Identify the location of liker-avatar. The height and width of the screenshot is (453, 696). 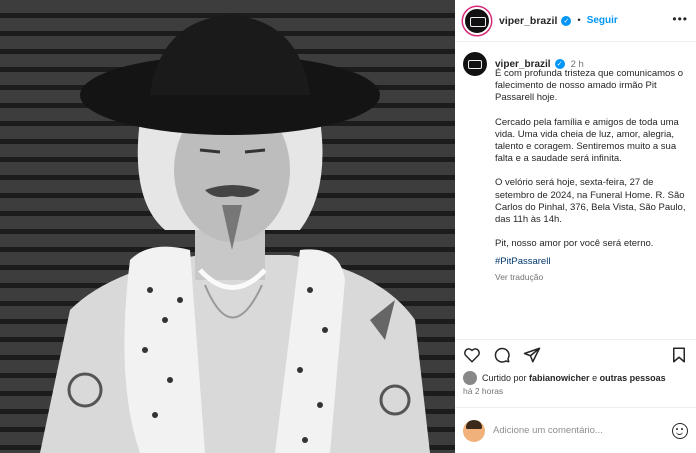
(470, 378).